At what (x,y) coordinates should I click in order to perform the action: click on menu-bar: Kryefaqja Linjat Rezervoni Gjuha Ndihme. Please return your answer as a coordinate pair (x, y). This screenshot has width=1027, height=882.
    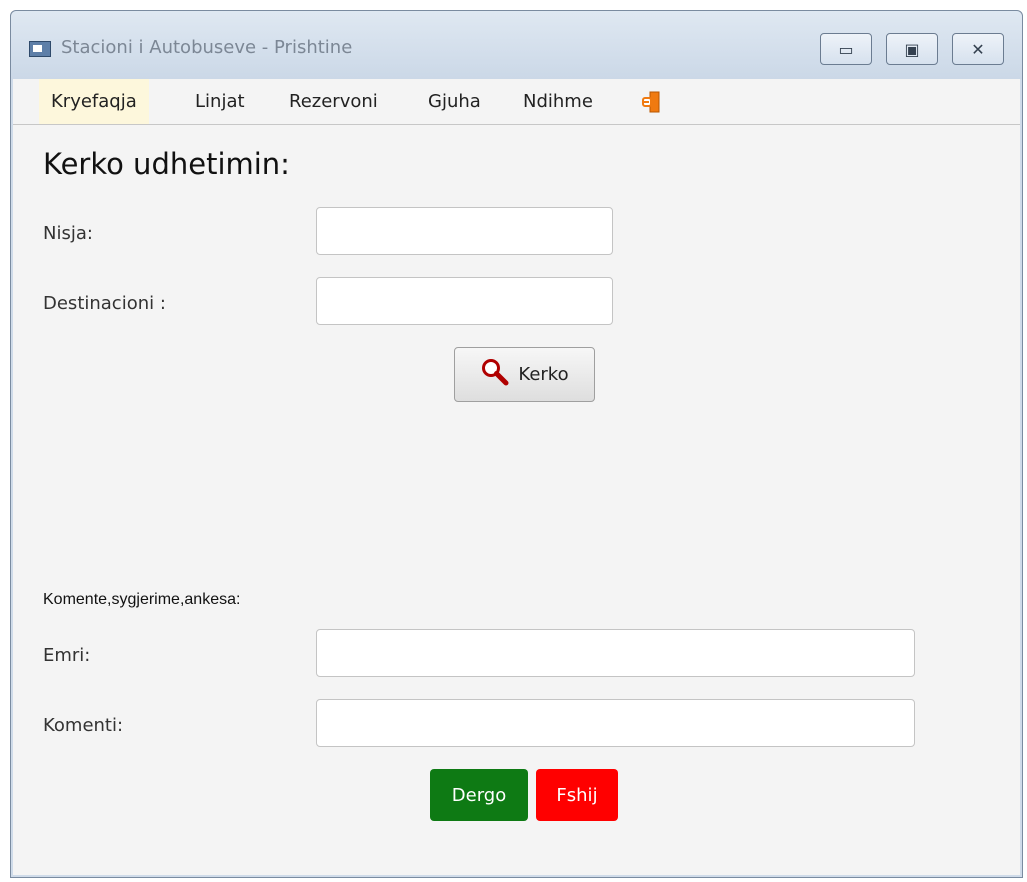
    Looking at the image, I should click on (516, 102).